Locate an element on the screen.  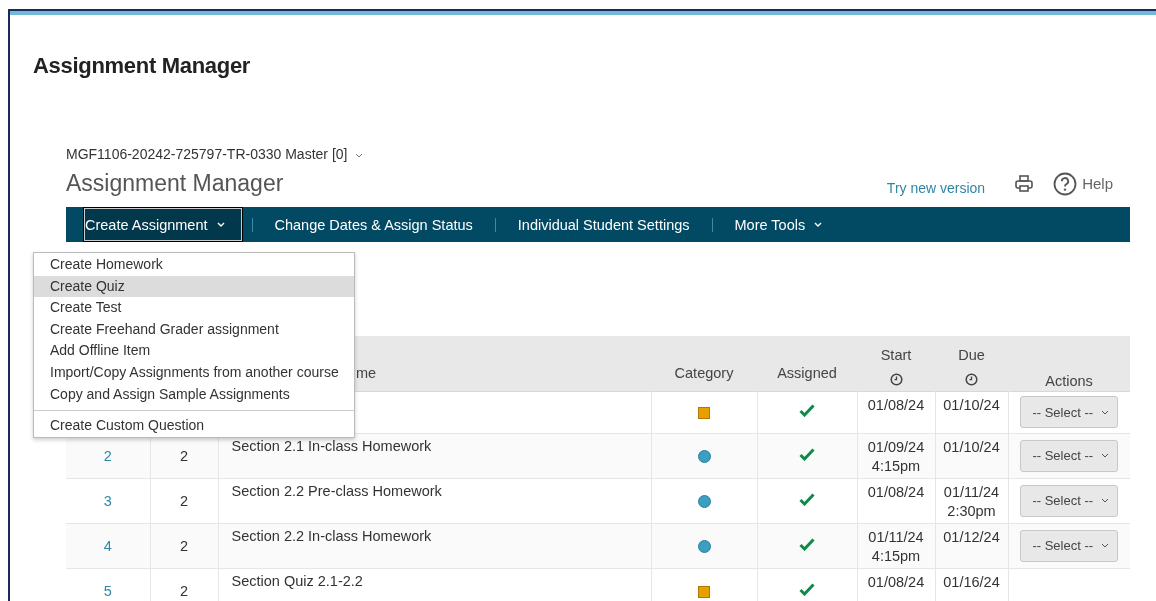
nav-menu-item: Change Dates & Assign Status is located at coordinates (373, 224).